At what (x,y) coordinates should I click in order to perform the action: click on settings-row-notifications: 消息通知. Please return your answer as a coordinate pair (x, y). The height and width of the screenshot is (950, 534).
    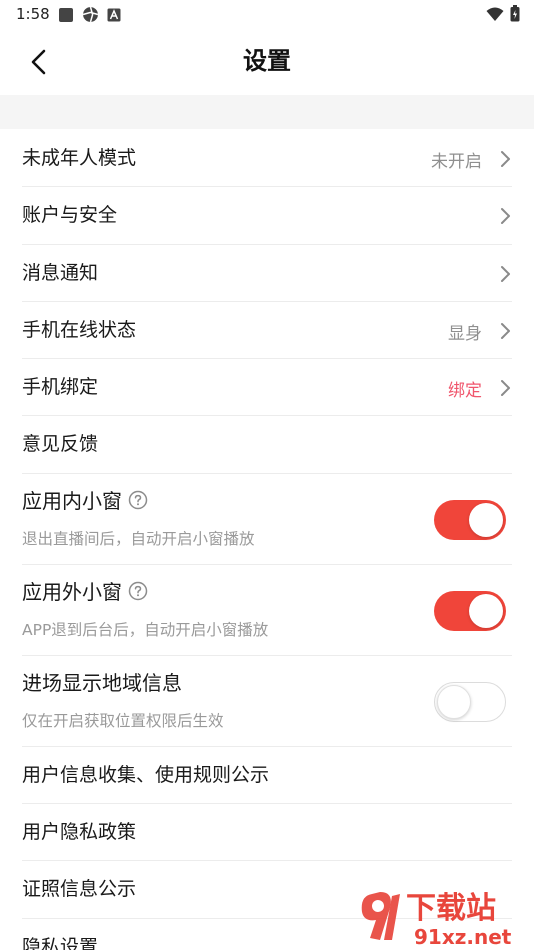
    Looking at the image, I should click on (267, 273).